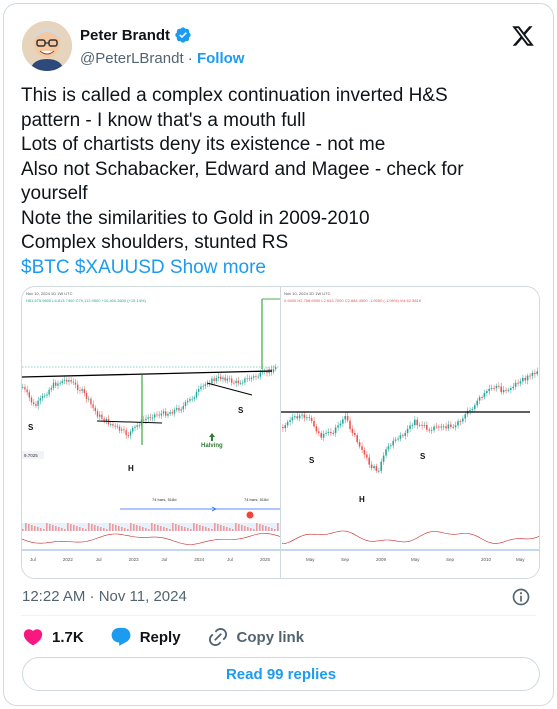  What do you see at coordinates (250, 515) in the screenshot?
I see `event-marker-icon` at bounding box center [250, 515].